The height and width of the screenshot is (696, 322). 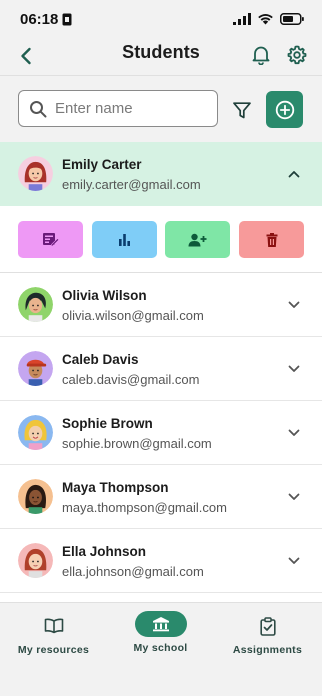 I want to click on status-bar: 06:18, so click(x=161, y=19).